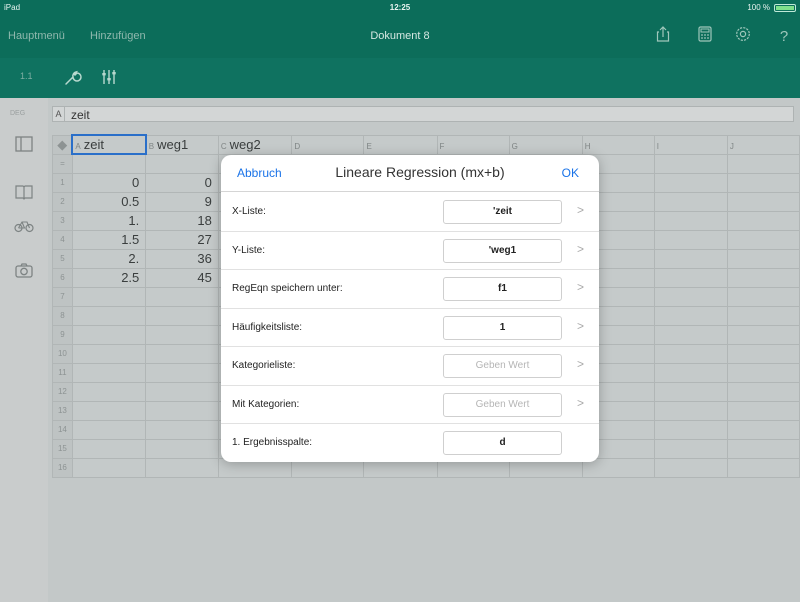 The image size is (800, 602). What do you see at coordinates (618, 144) in the screenshot?
I see `column-header: H` at bounding box center [618, 144].